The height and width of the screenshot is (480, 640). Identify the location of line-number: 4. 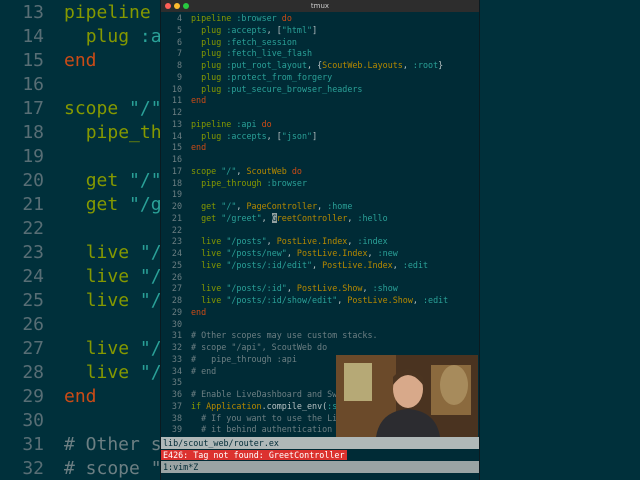
(179, 18).